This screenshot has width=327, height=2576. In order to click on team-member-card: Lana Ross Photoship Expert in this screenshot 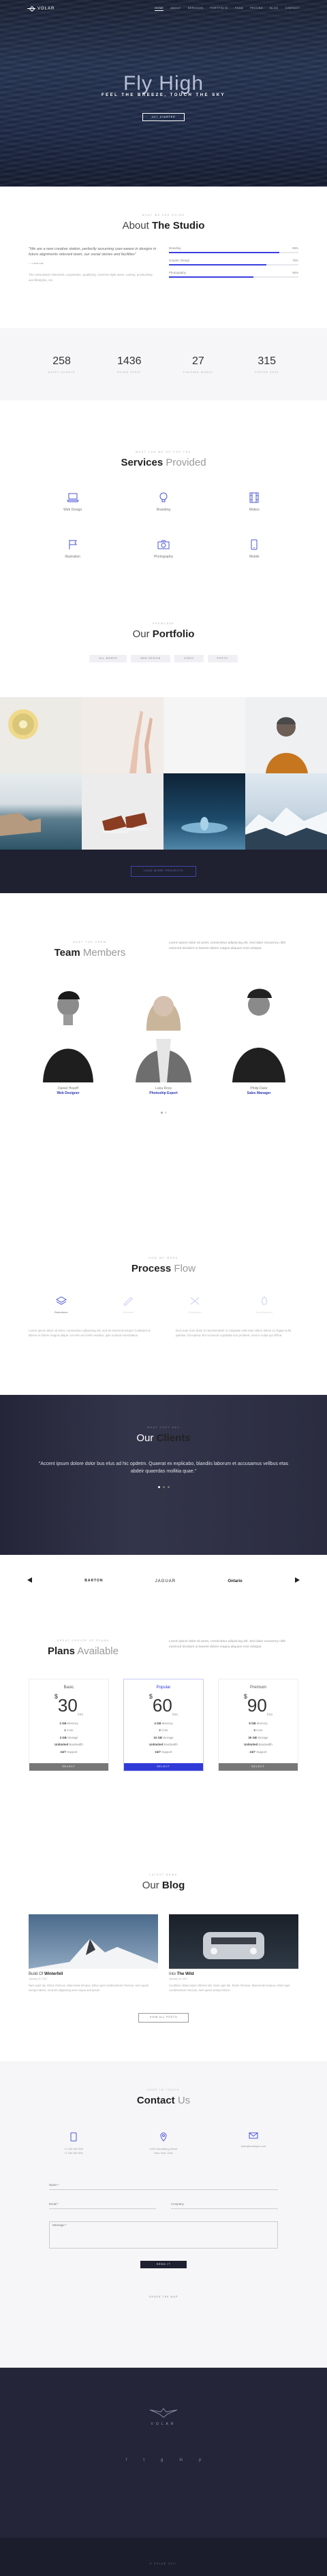, I will do `click(163, 1036)`.